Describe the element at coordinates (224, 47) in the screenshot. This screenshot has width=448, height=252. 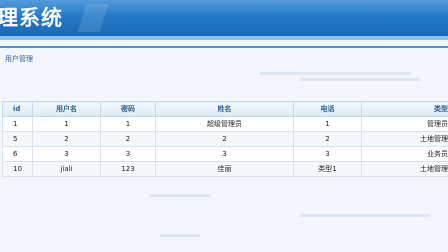
I see `breadcrumb-divider` at that location.